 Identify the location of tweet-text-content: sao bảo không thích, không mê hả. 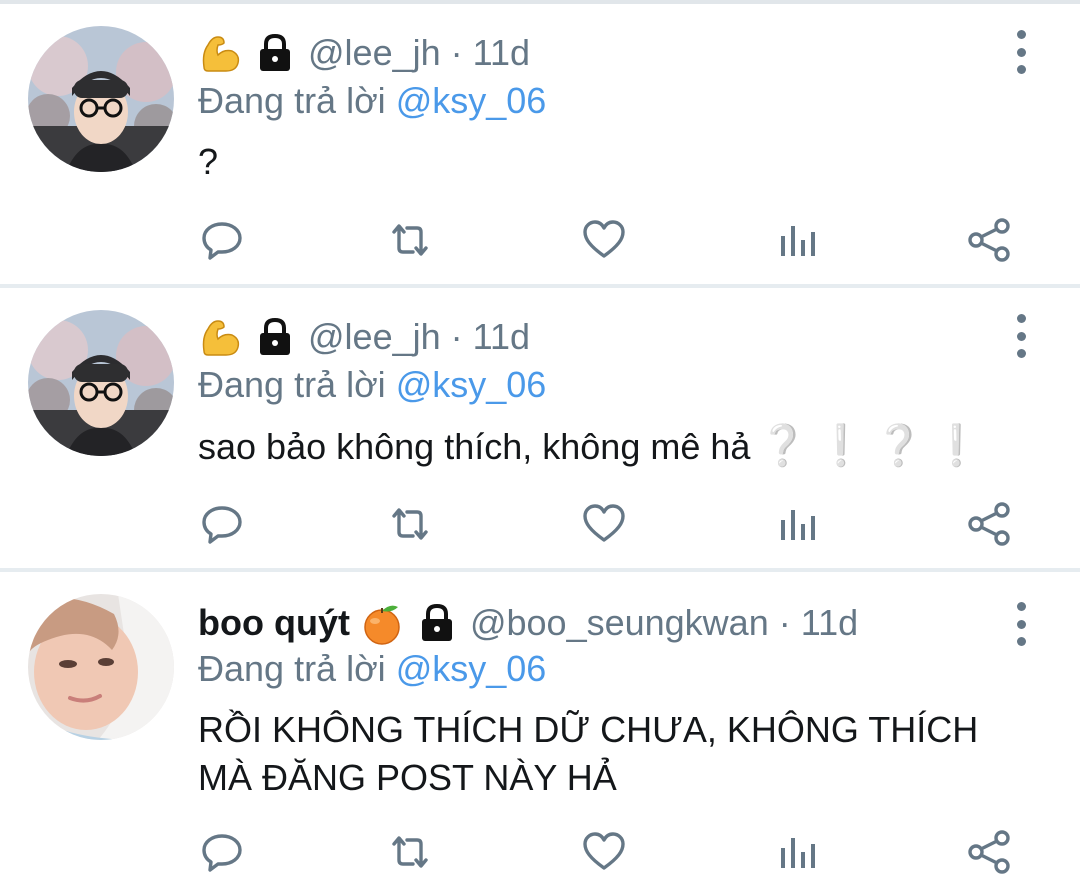
(474, 446).